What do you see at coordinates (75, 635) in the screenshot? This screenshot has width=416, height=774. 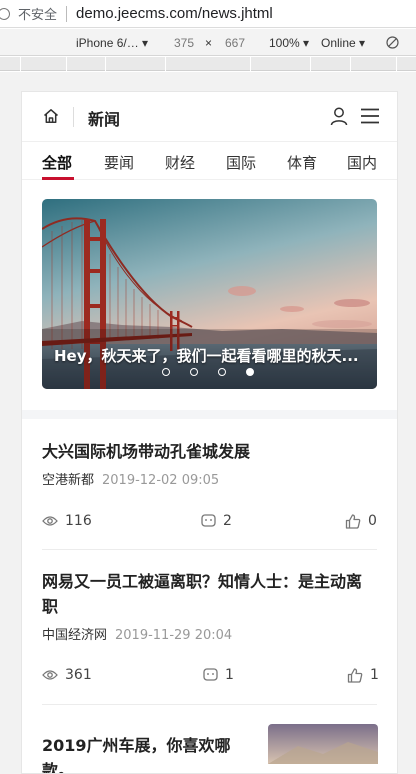 I see `article-source: 中国经济网` at bounding box center [75, 635].